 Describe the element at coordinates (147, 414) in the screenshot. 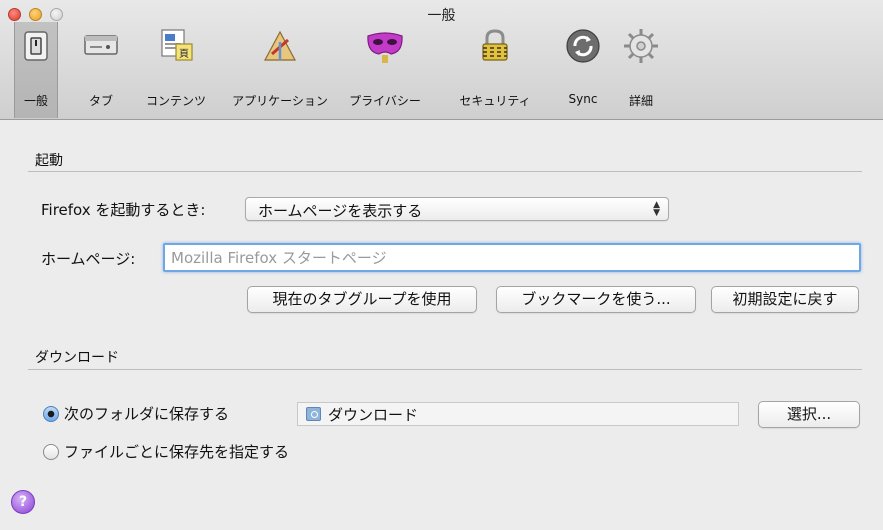

I see `save-to-folder-label: 次のフォルダに保存する` at that location.